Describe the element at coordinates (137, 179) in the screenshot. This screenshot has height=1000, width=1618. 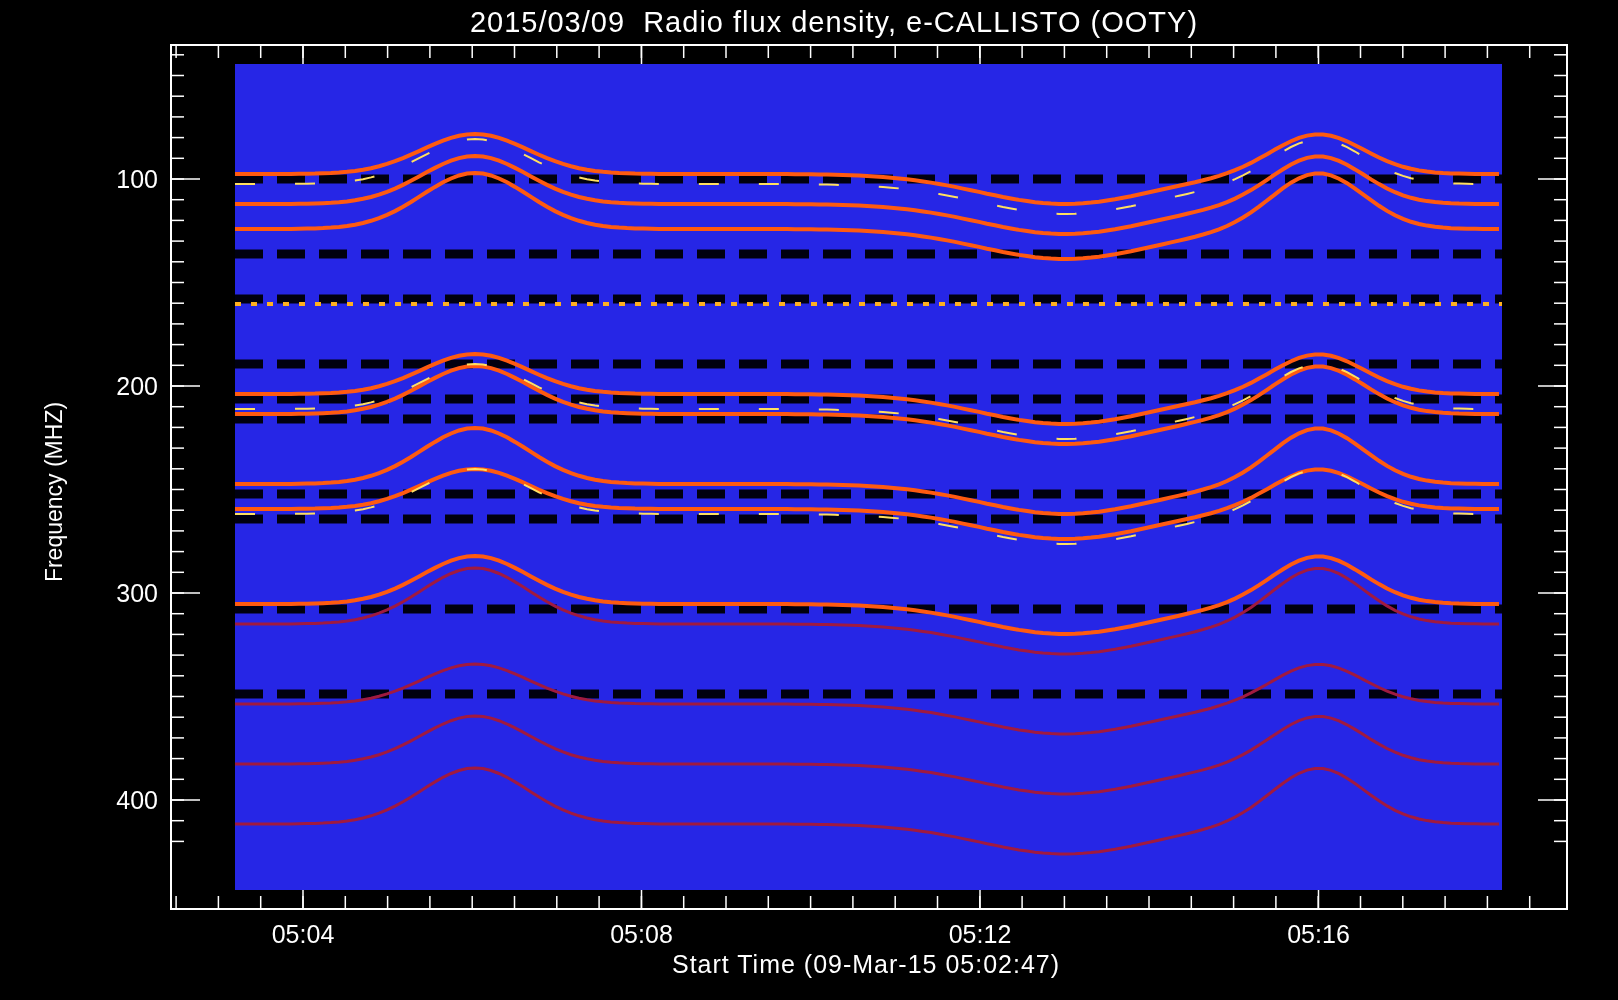
I see `y-tick-label: 100` at that location.